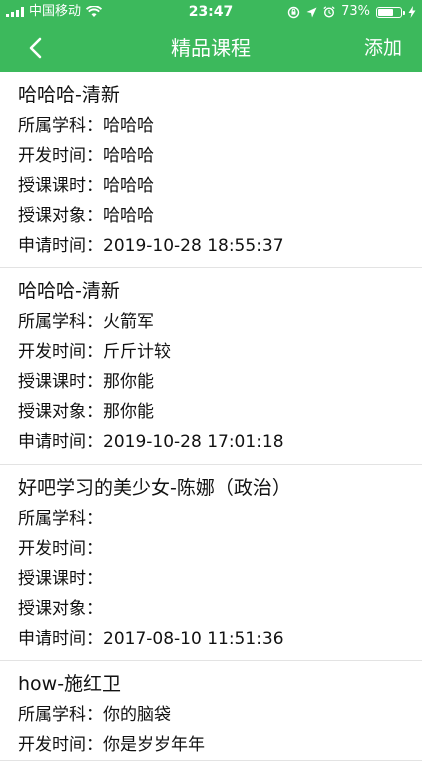 The width and height of the screenshot is (422, 761). Describe the element at coordinates (154, 488) in the screenshot. I see `course-title: 好吧学习的美少女-陈娜（政治）` at that location.